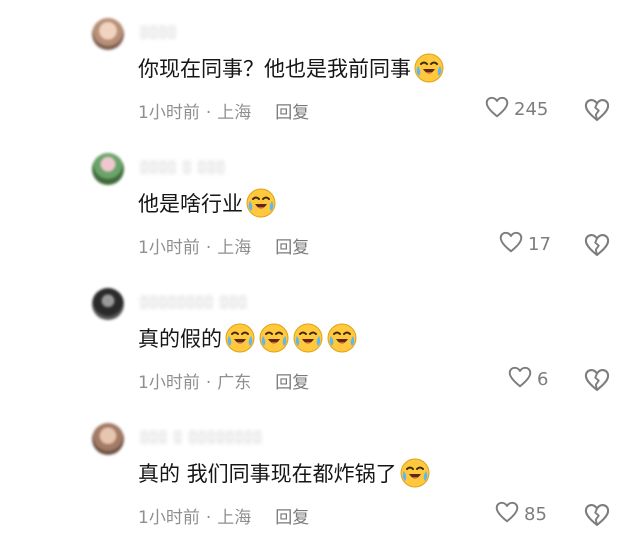 The width and height of the screenshot is (640, 540). What do you see at coordinates (539, 244) in the screenshot?
I see `like-count: 17` at bounding box center [539, 244].